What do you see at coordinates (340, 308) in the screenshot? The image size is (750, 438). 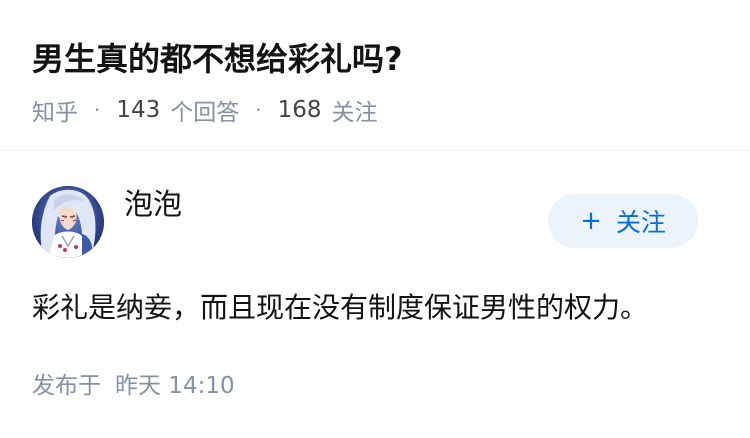 I see `answer-content: 彩礼是纳妾，而且现在没有制度保证男性的权力。` at bounding box center [340, 308].